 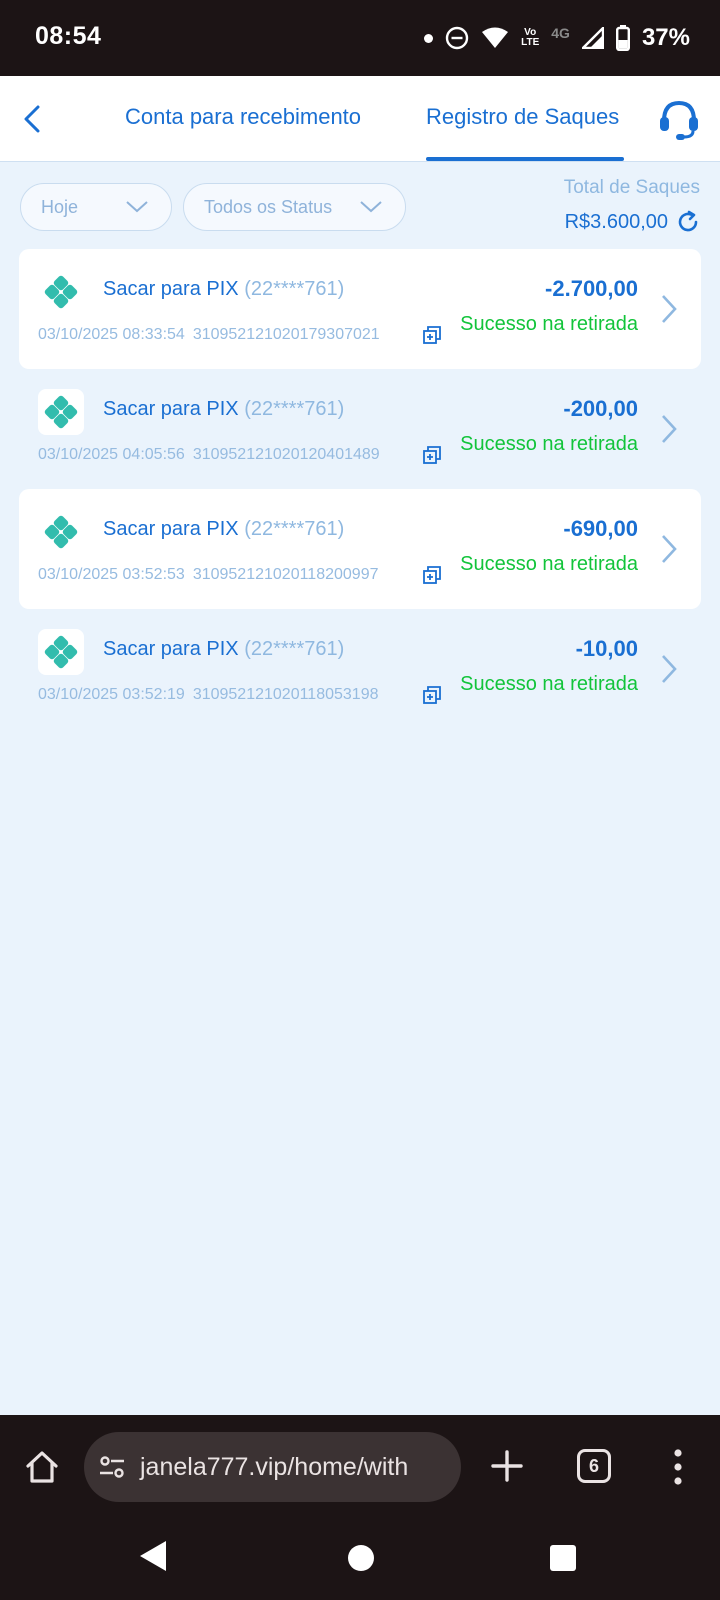 I want to click on site-settings-icon, so click(x=112, y=1467).